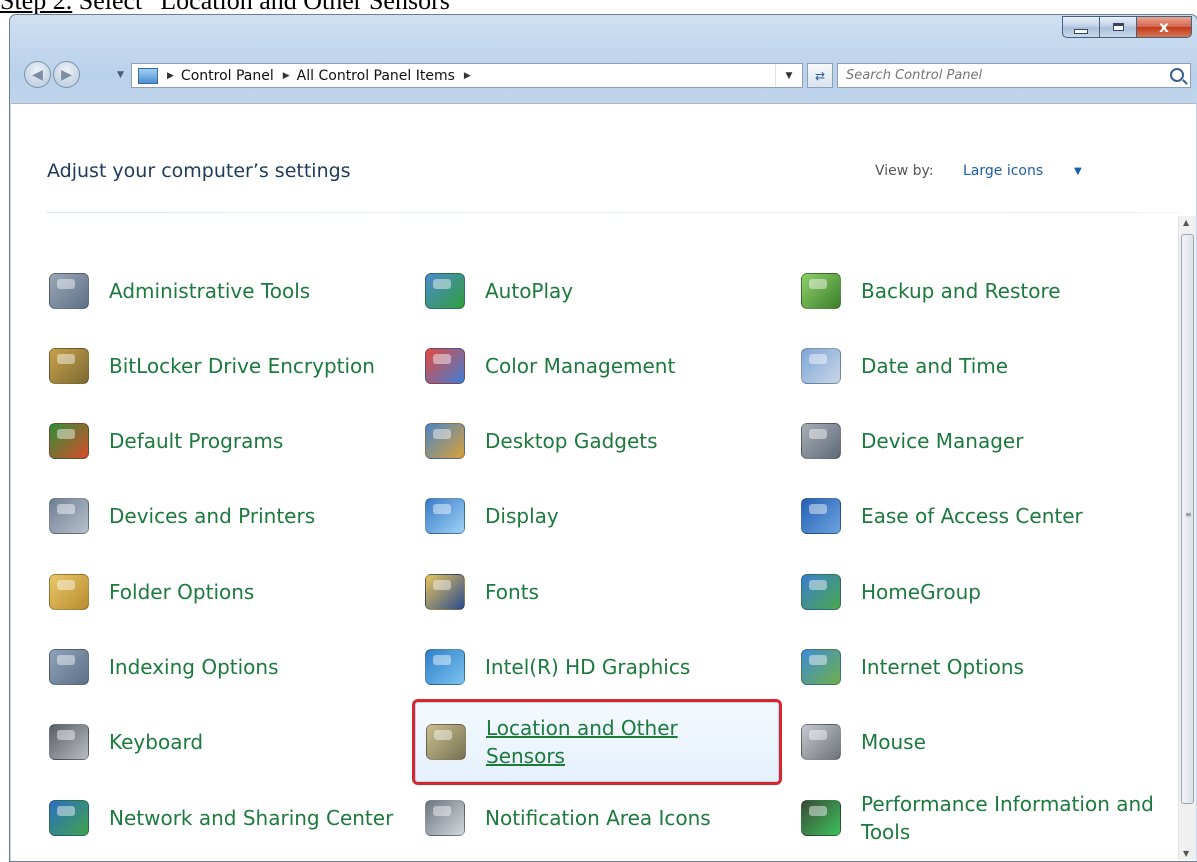 This screenshot has height=862, width=1197. What do you see at coordinates (635, 516) in the screenshot?
I see `item-label: Display` at bounding box center [635, 516].